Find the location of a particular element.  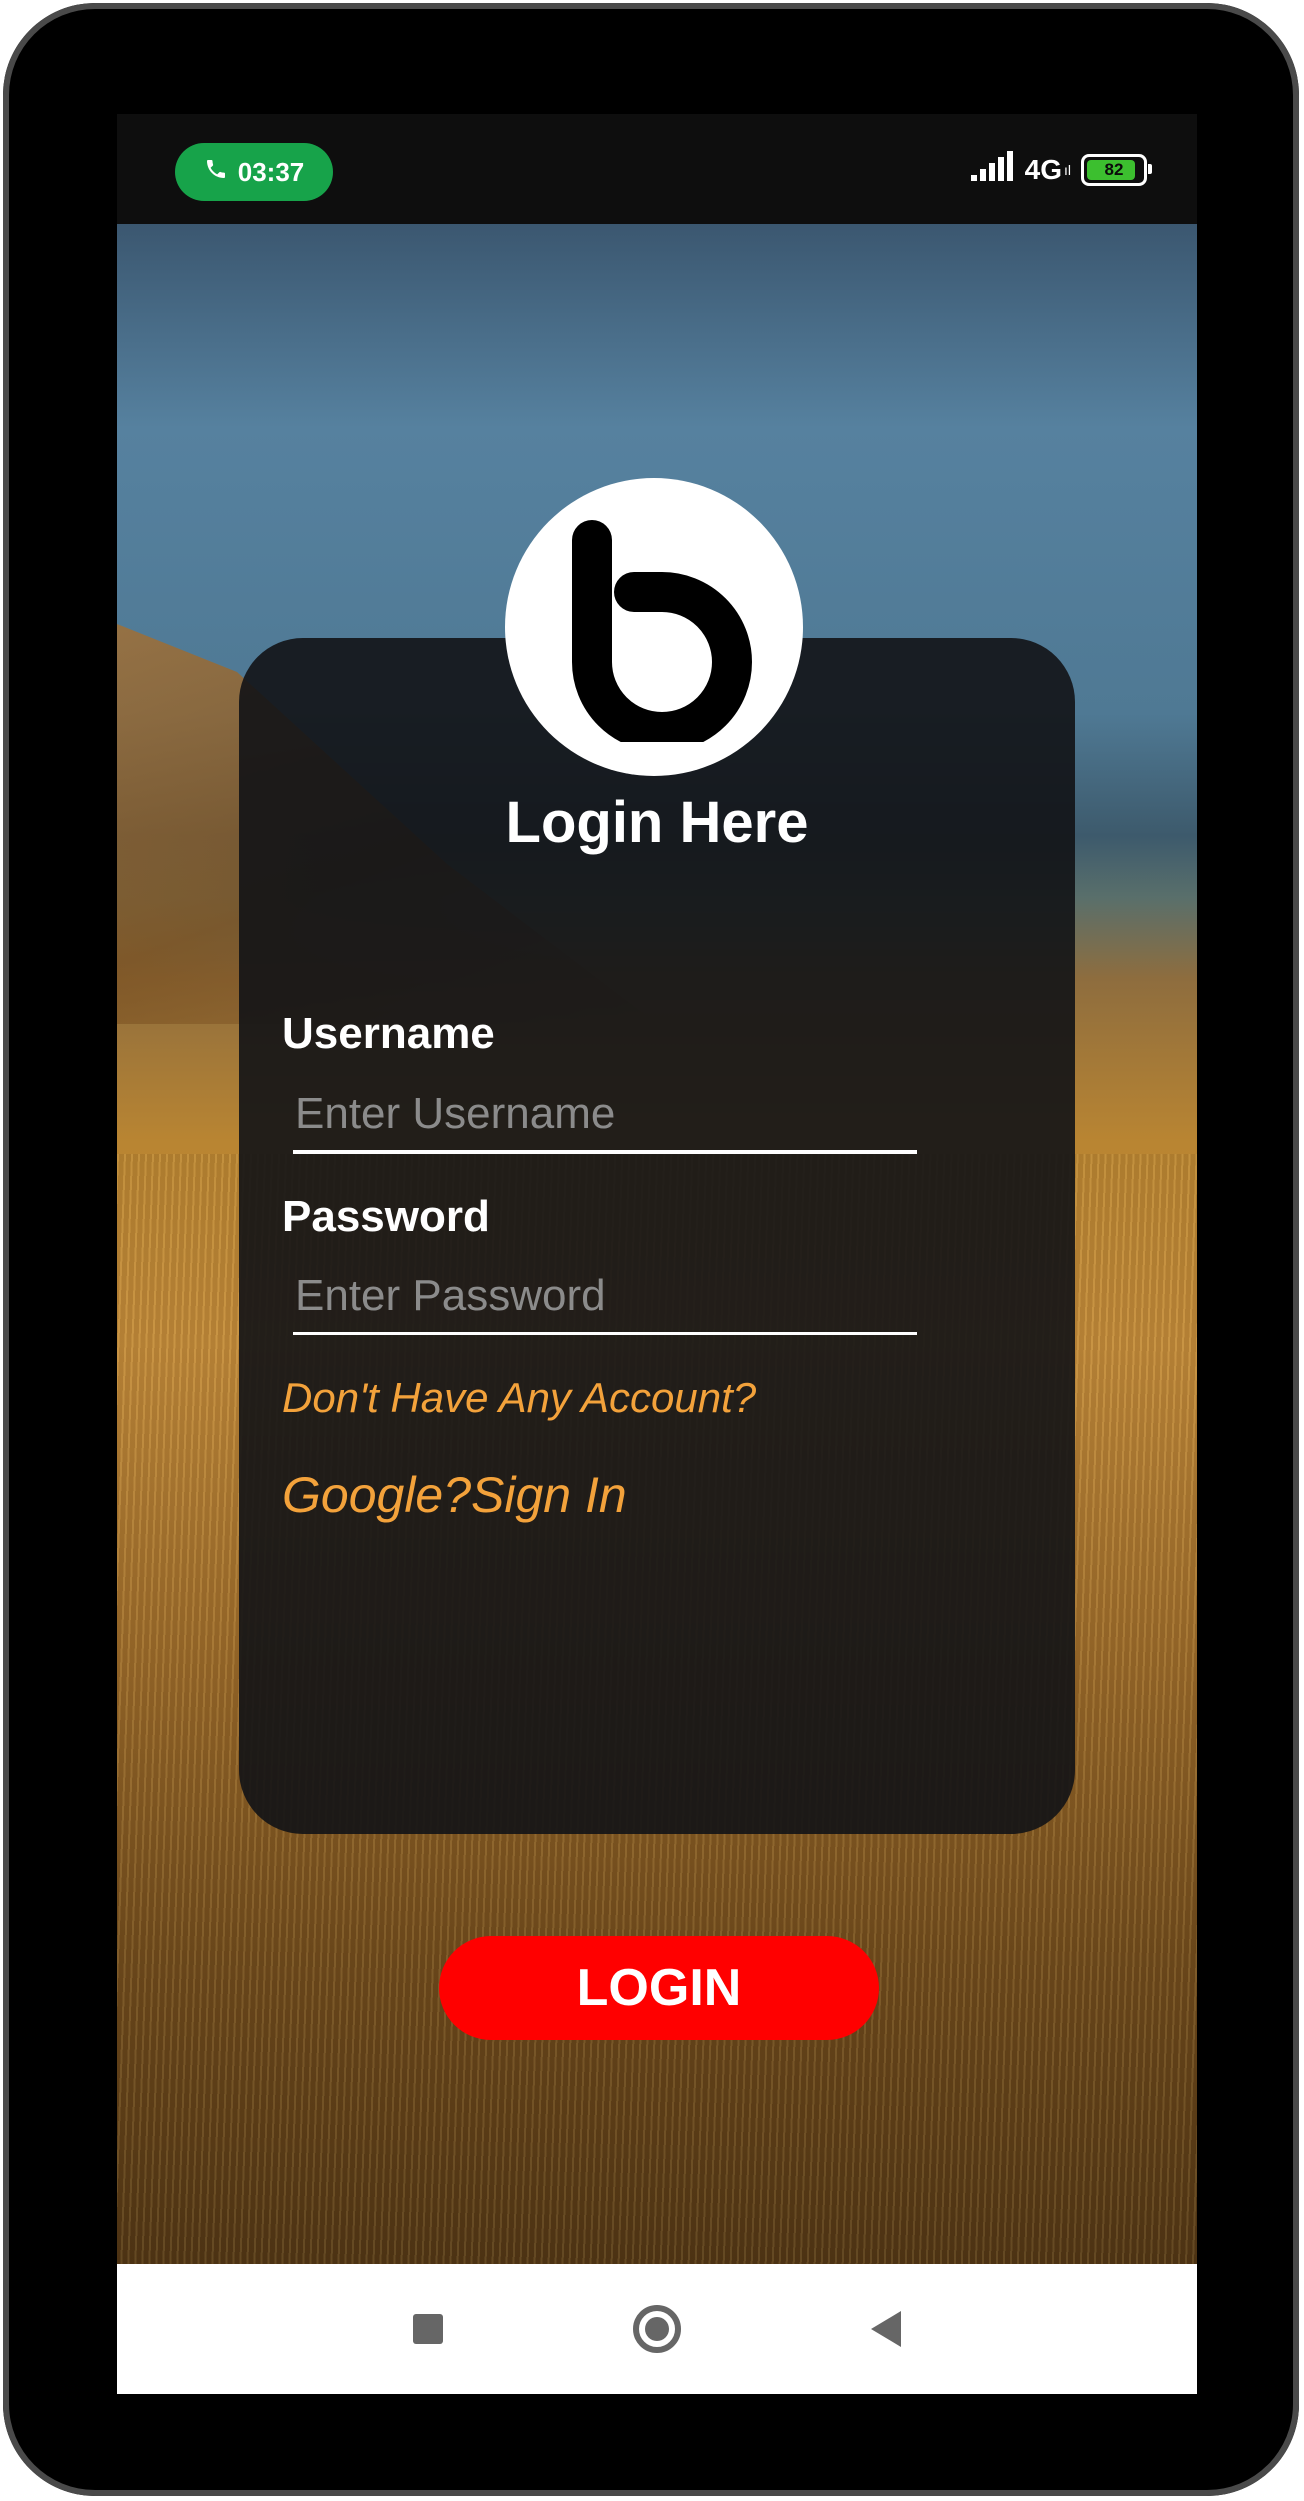

call-timer: 03:37 is located at coordinates (271, 171).